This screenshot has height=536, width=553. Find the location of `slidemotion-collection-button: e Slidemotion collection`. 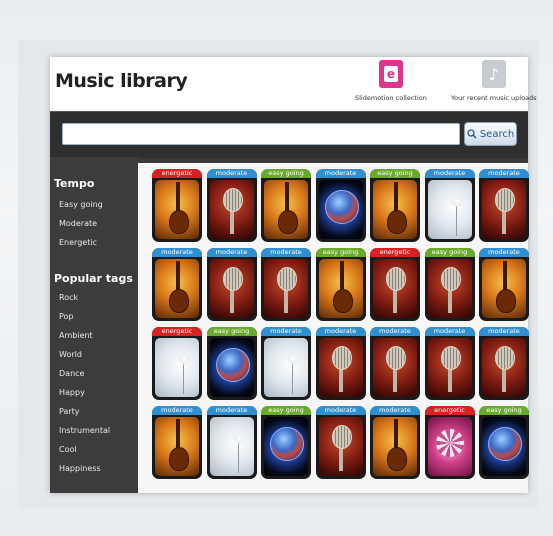

slidemotion-collection-button: e Slidemotion collection is located at coordinates (391, 81).